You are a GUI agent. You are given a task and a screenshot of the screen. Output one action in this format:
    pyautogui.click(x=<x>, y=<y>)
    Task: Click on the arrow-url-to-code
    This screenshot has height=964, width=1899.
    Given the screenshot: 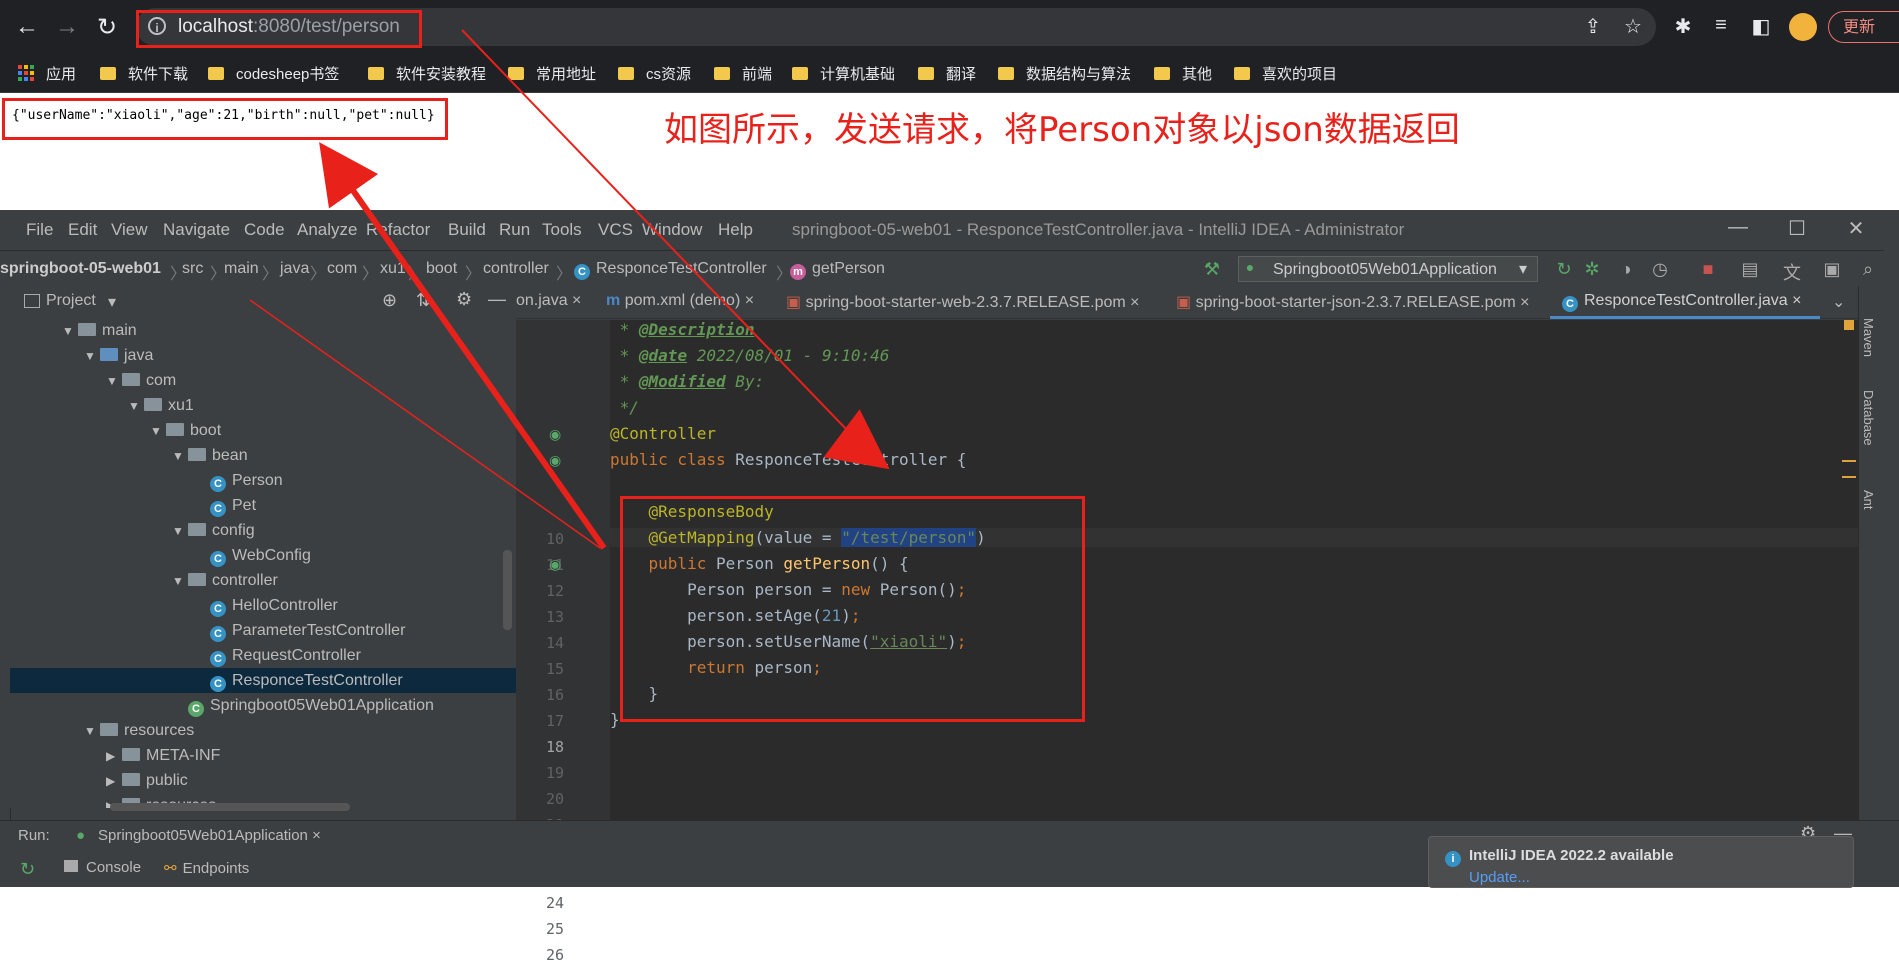 What is the action you would take?
    pyautogui.click(x=667, y=243)
    